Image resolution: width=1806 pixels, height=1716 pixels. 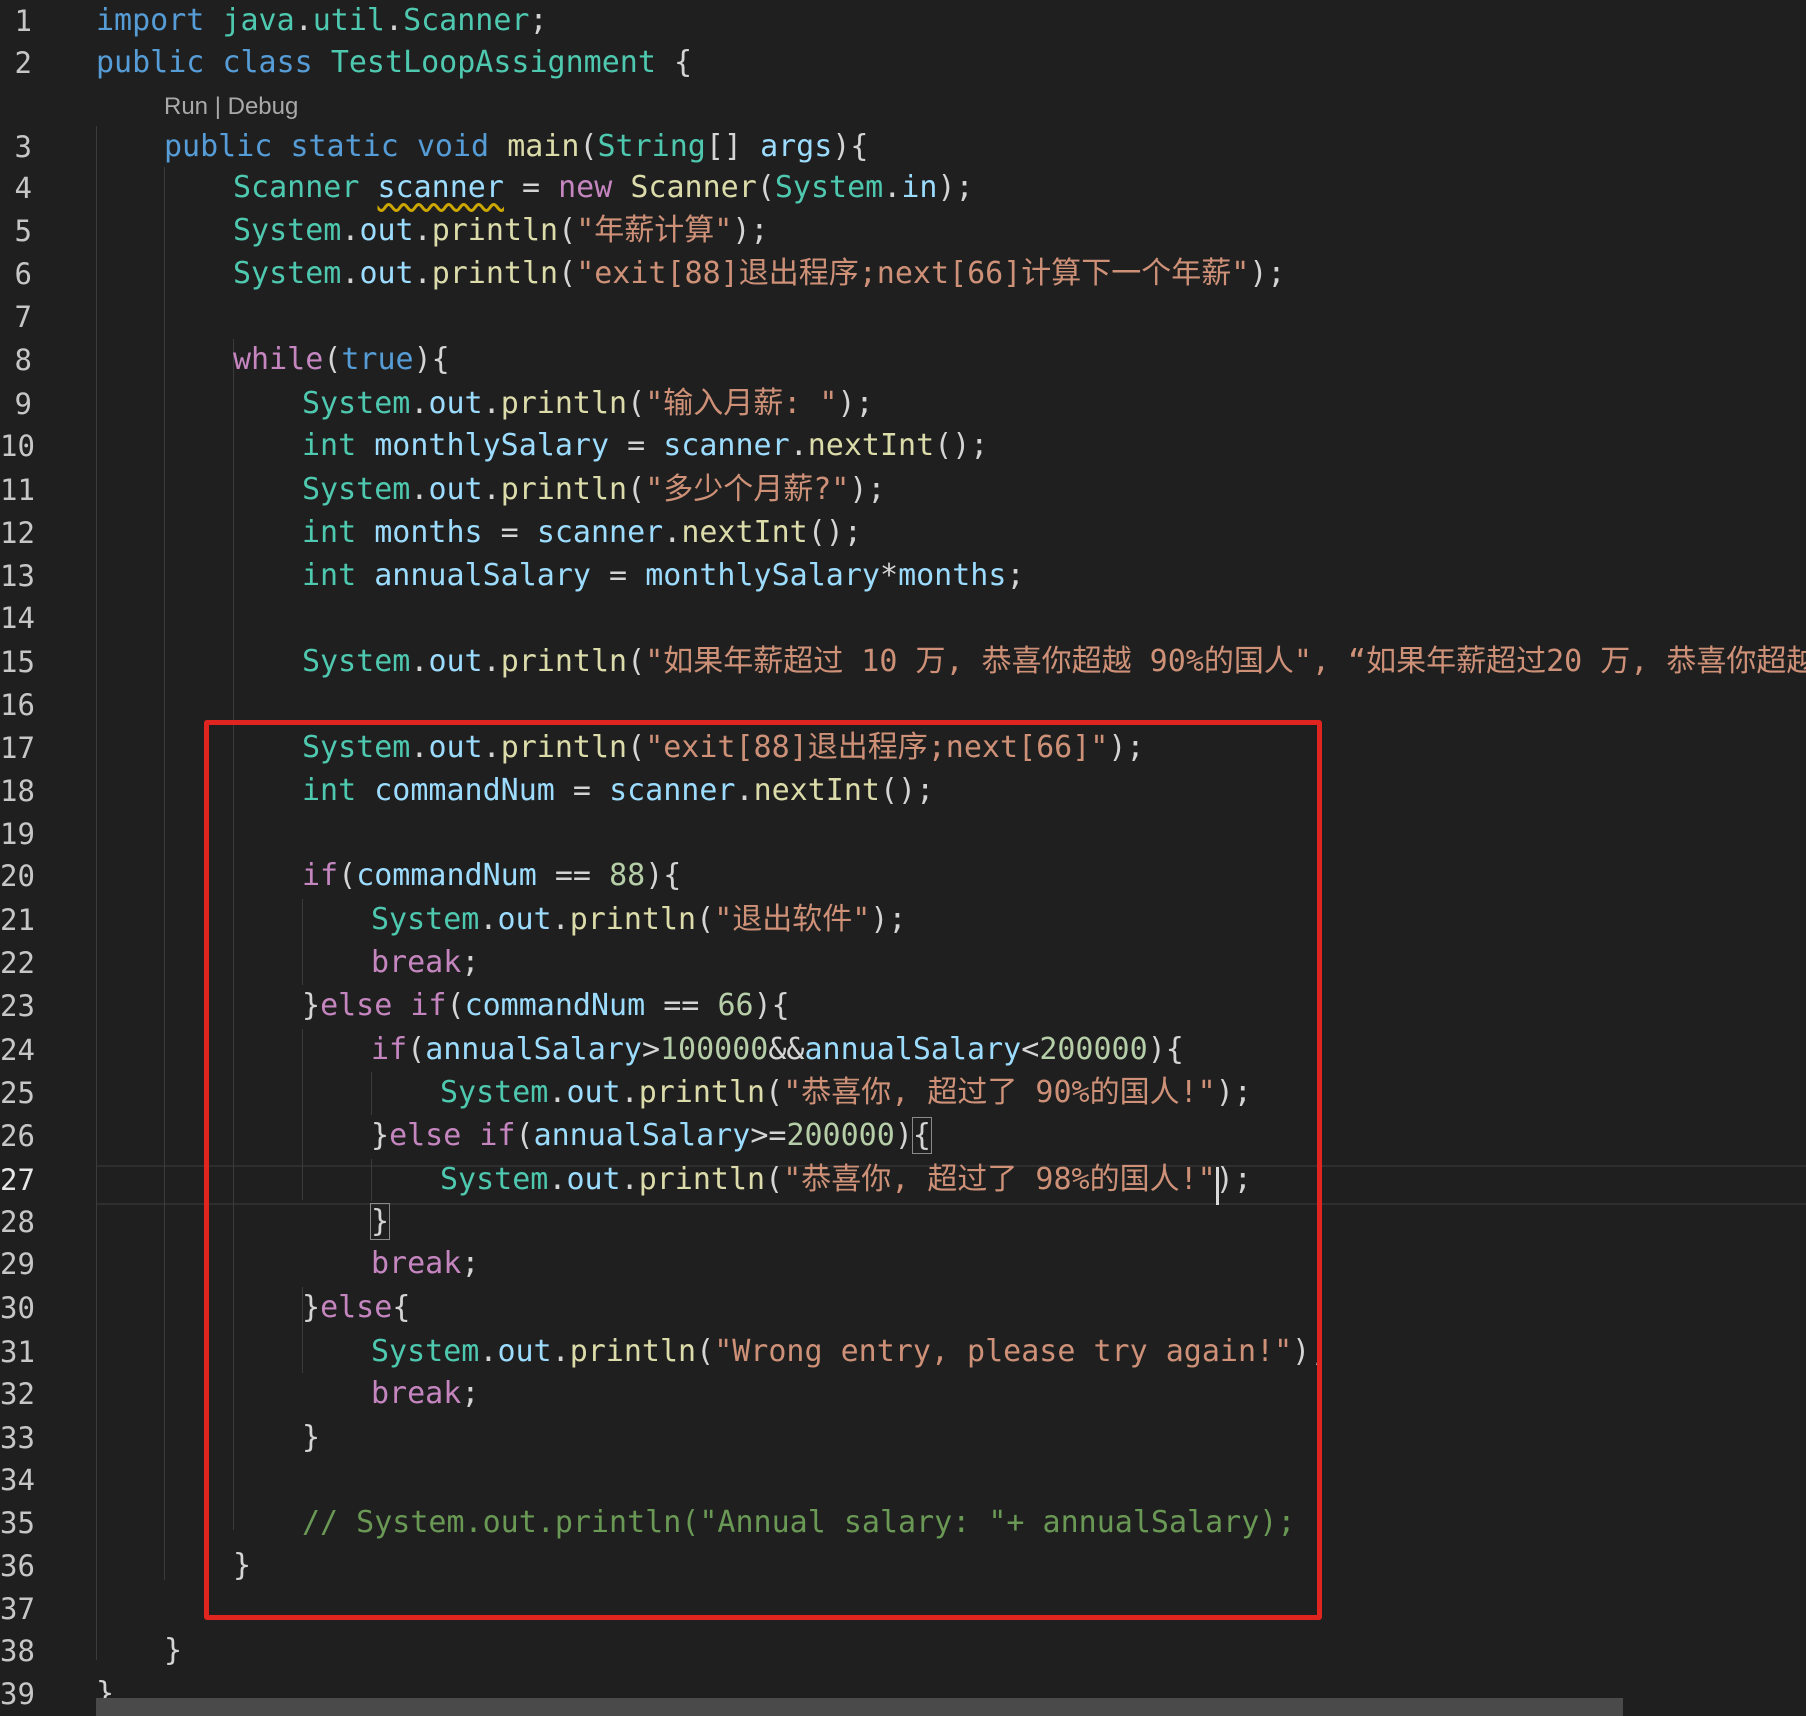 I want to click on code-token: void, so click(x=453, y=146).